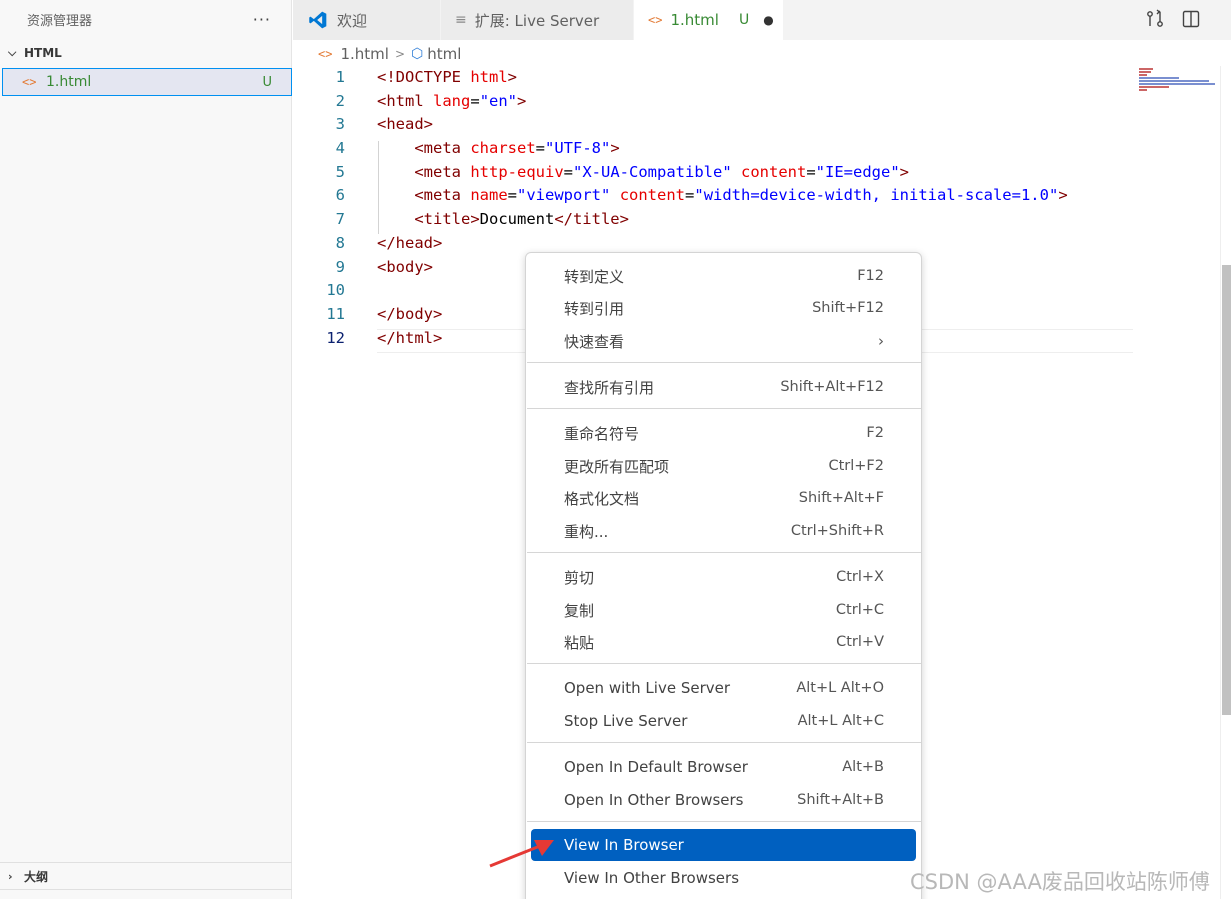 Image resolution: width=1231 pixels, height=899 pixels. What do you see at coordinates (352, 20) in the screenshot?
I see `tab-label: 欢迎` at bounding box center [352, 20].